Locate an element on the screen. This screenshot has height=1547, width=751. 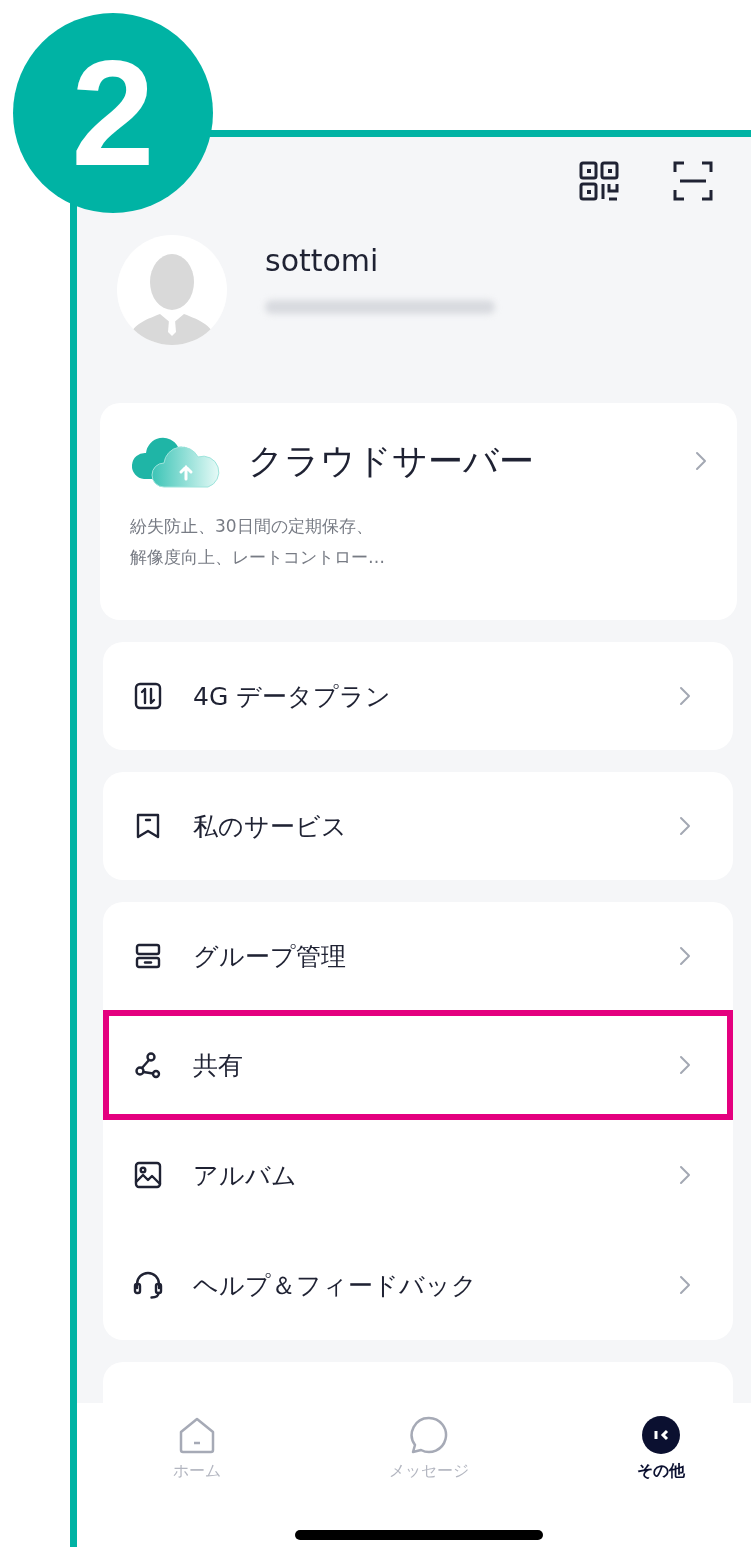
cloud-server-title: クラウドサーバー is located at coordinates (391, 461).